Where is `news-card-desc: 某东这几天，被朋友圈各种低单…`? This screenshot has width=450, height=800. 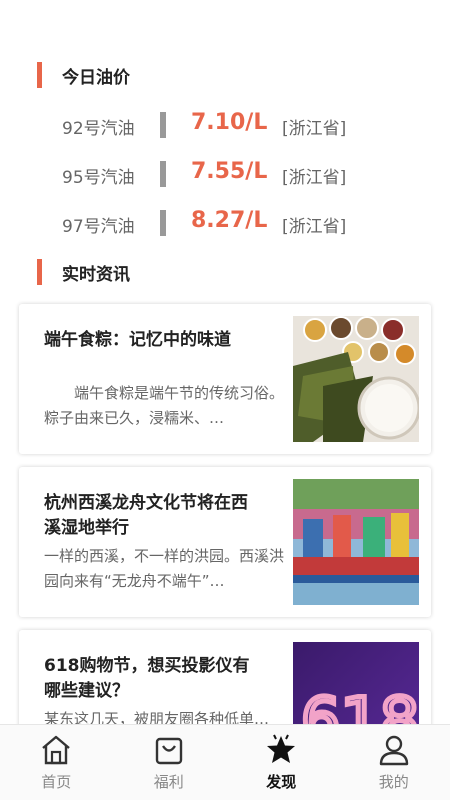
news-card-desc: 某东这几天，被朋友圈各种低单… is located at coordinates (157, 717).